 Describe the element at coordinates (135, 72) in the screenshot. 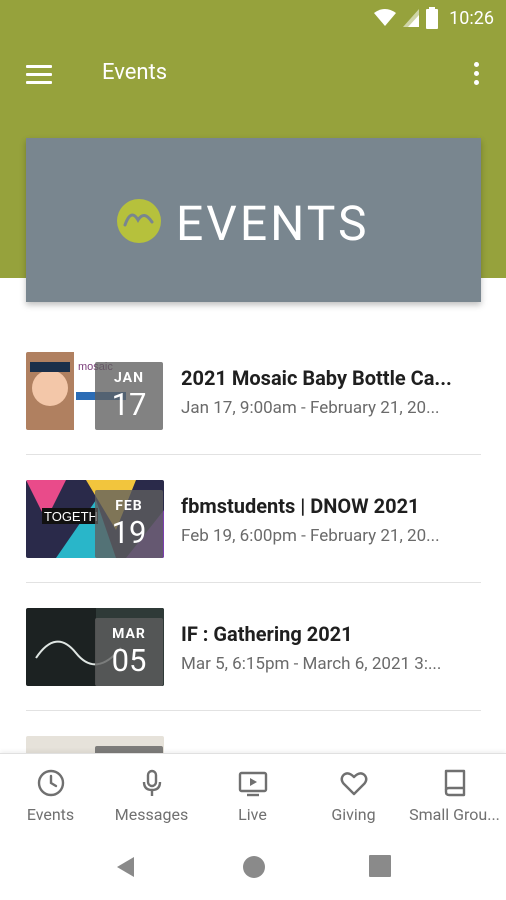

I see `page-title: Events` at that location.